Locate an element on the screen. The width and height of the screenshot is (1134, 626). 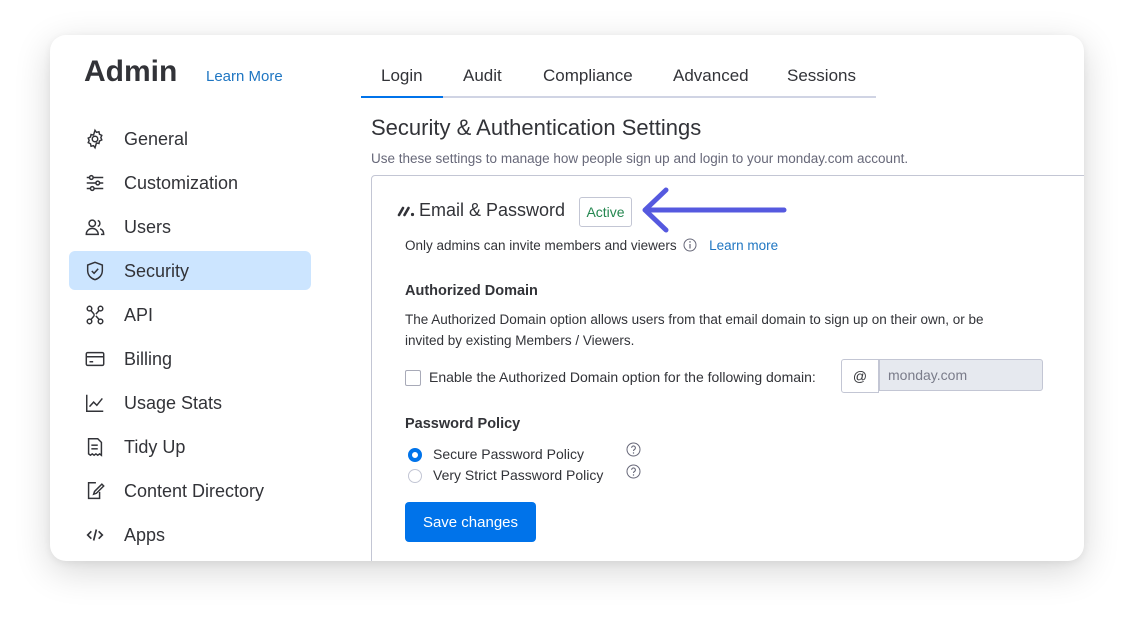
tab-login: Login is located at coordinates (402, 76).